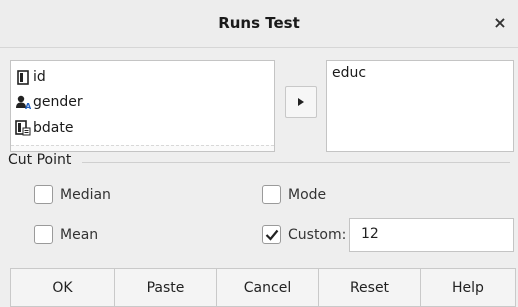 The image size is (518, 307). I want to click on gender-variable-icon: A, so click(23, 102).